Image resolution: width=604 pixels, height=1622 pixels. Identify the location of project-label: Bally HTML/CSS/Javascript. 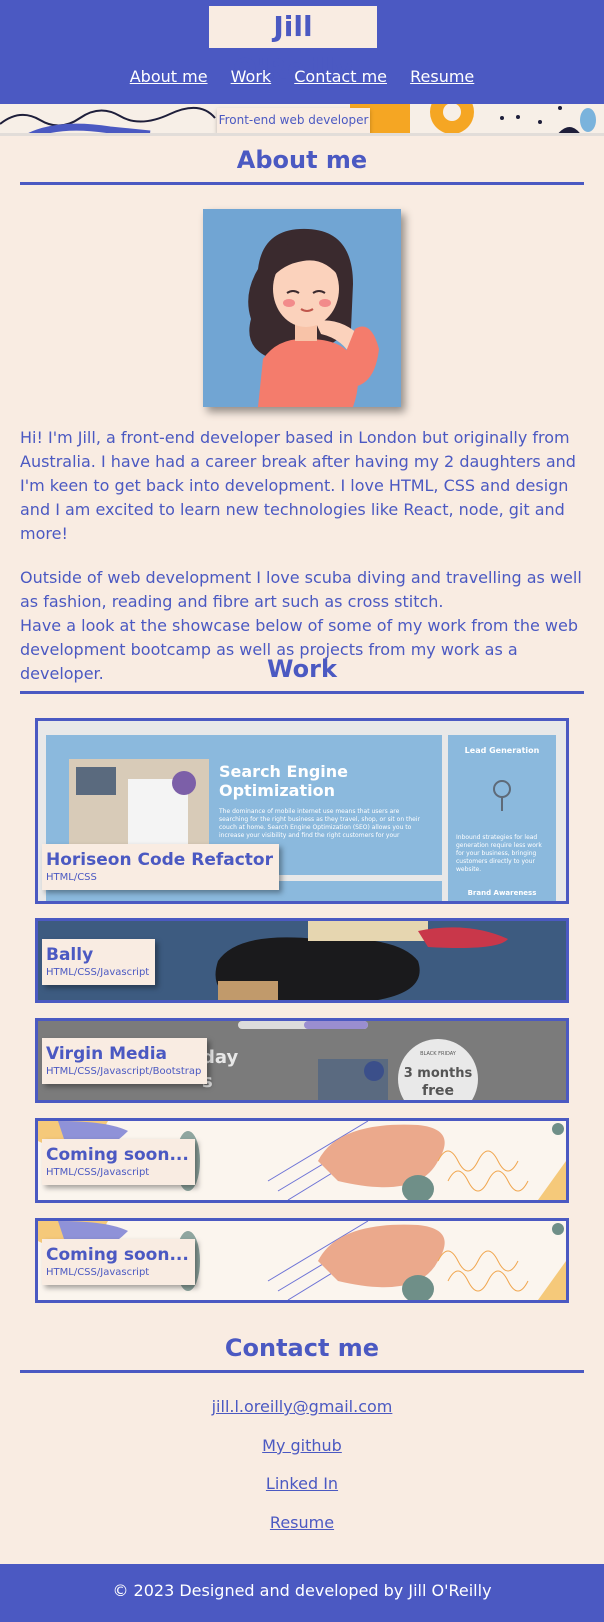
(99, 962).